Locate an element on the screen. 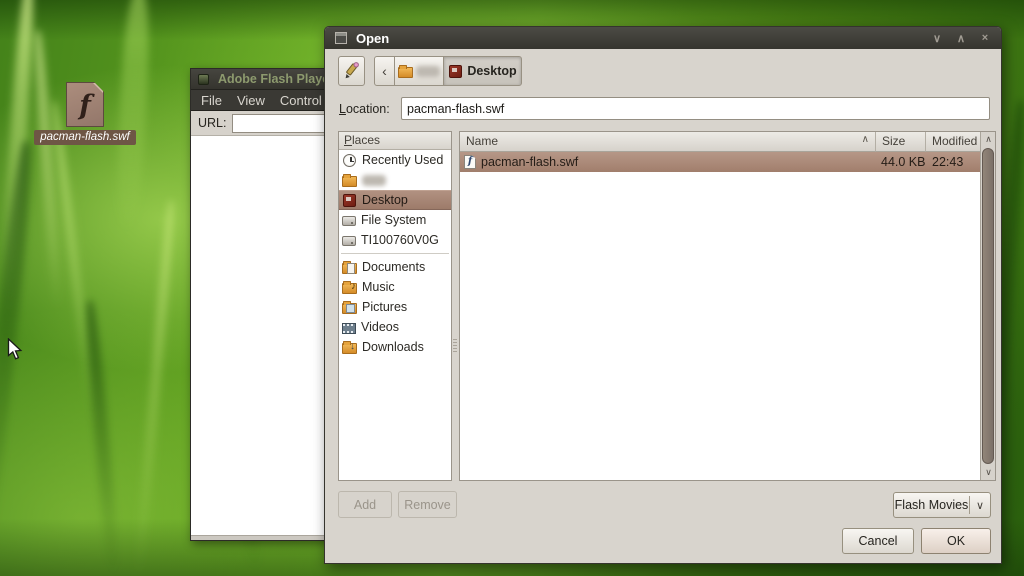 This screenshot has width=1024, height=576. place-documents: Documents is located at coordinates (395, 267).